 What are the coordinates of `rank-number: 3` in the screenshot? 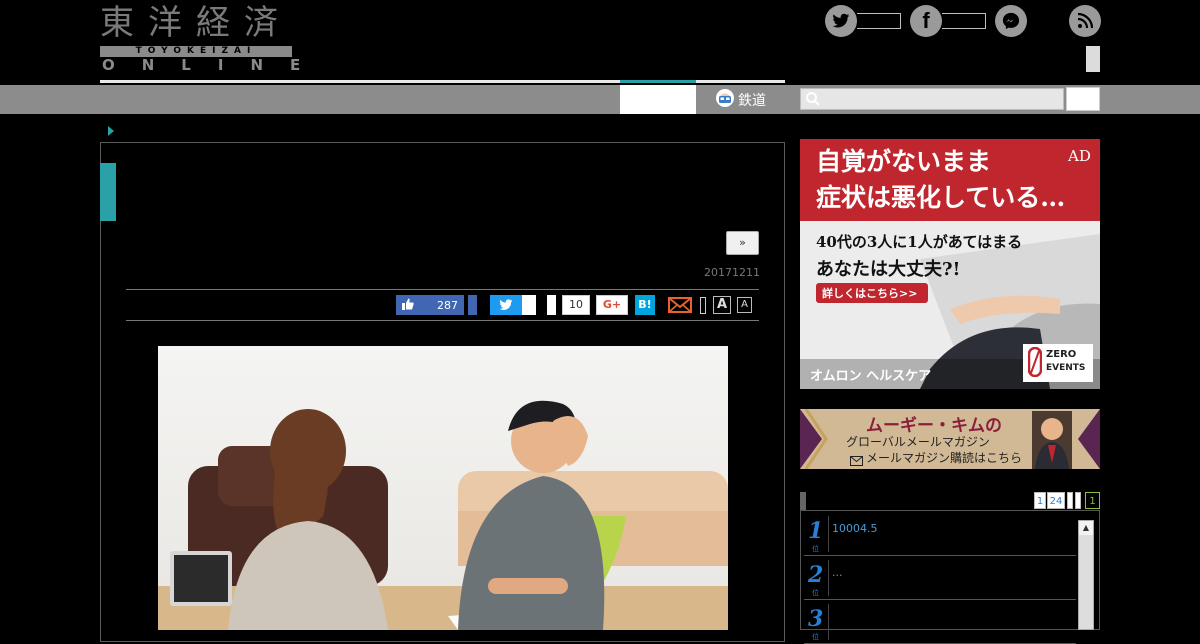 It's located at (816, 619).